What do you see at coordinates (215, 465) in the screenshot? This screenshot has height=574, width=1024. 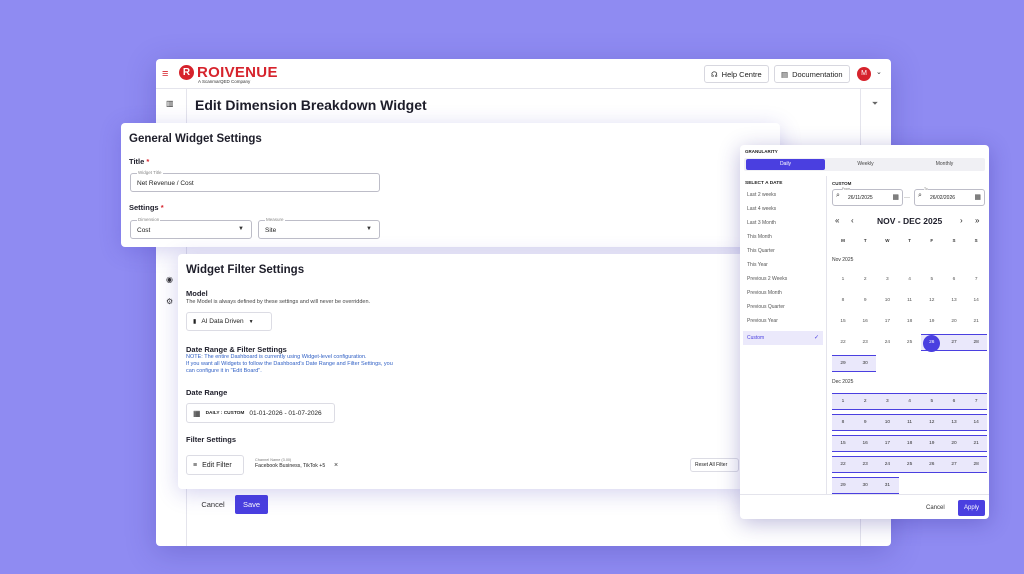 I see `edit-filter-button: ≡ Edit Filter` at bounding box center [215, 465].